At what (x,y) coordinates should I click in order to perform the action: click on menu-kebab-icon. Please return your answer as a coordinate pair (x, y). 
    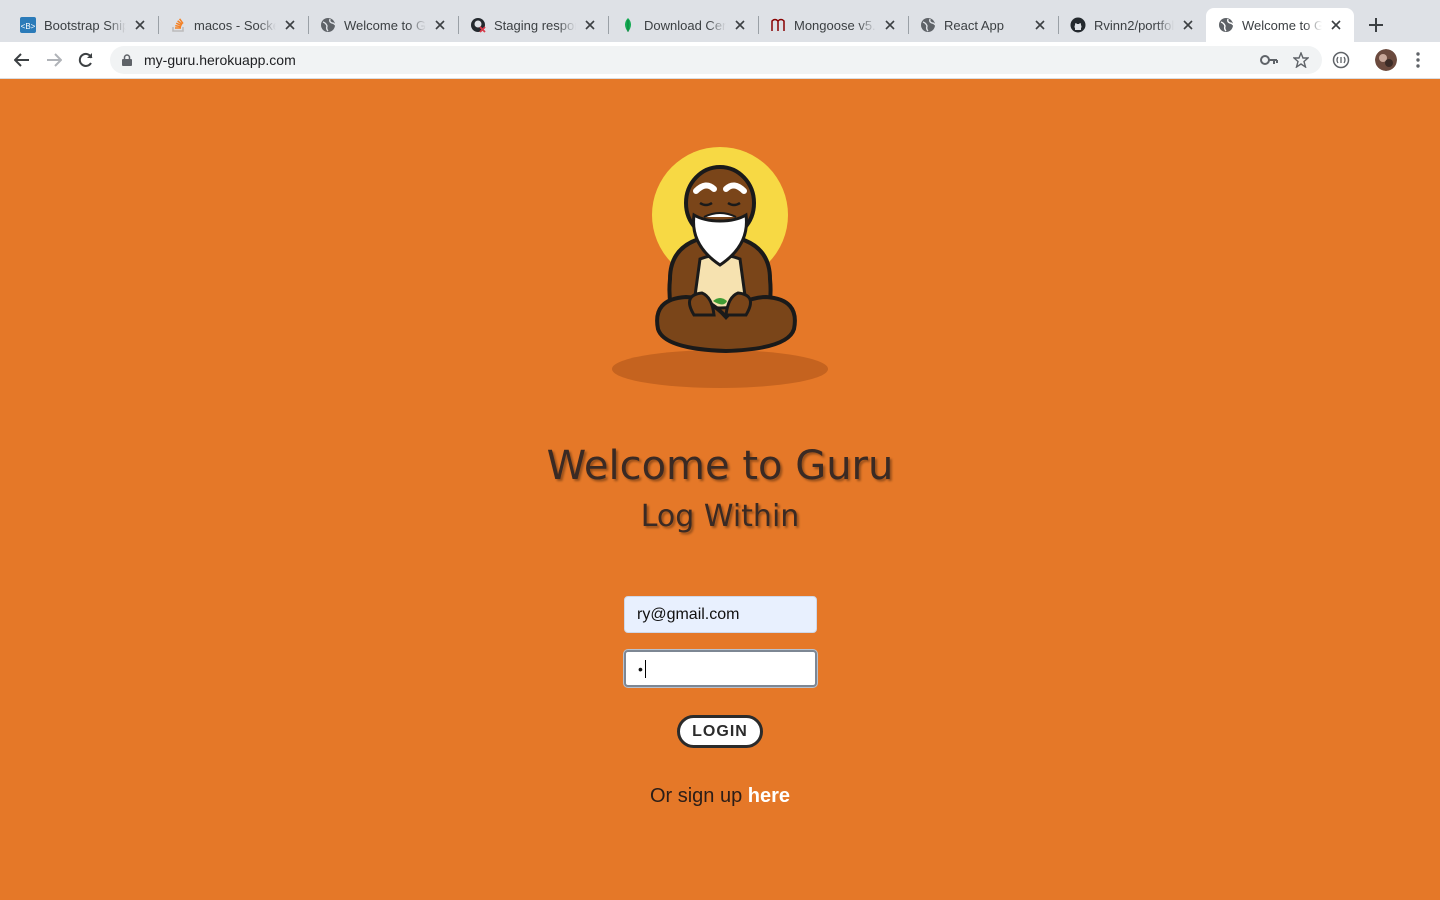
    Looking at the image, I should click on (1418, 60).